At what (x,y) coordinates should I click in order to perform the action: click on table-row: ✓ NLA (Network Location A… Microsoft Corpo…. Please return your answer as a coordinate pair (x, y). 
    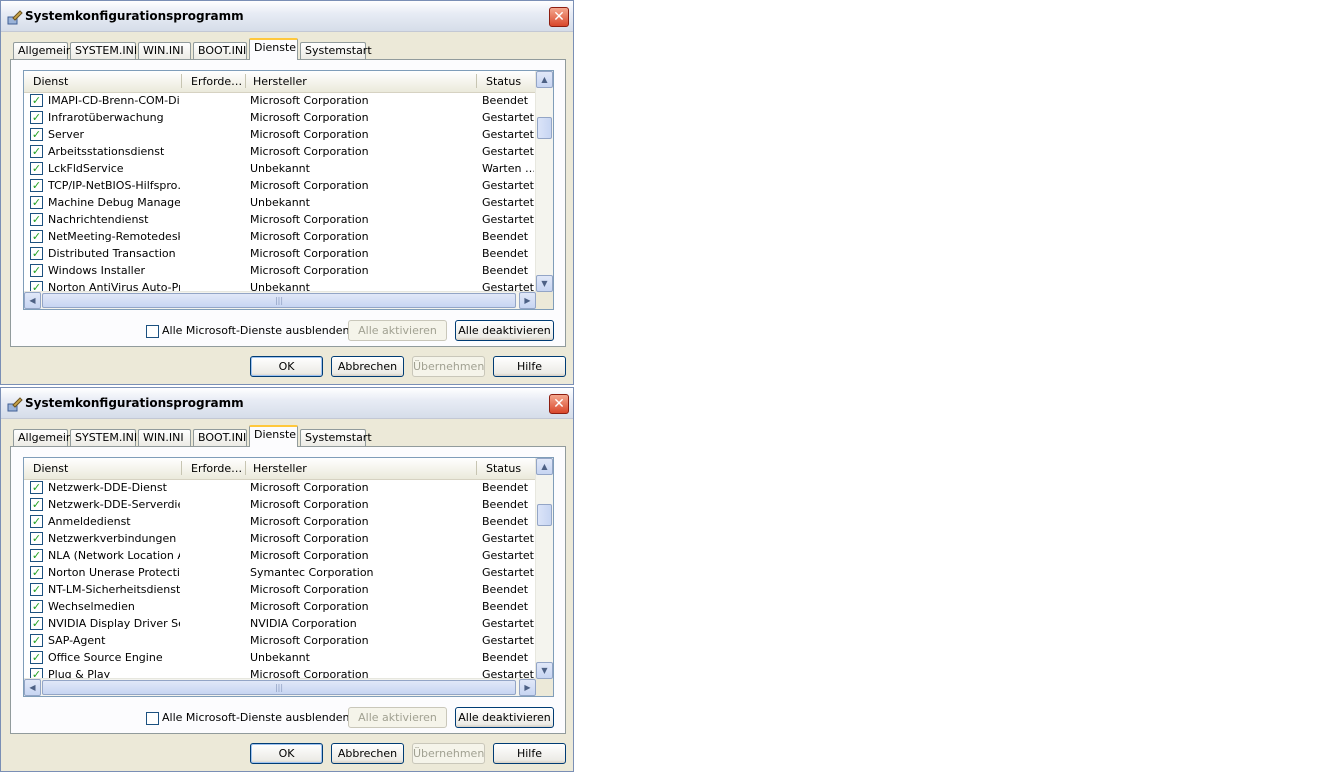
    Looking at the image, I should click on (280, 555).